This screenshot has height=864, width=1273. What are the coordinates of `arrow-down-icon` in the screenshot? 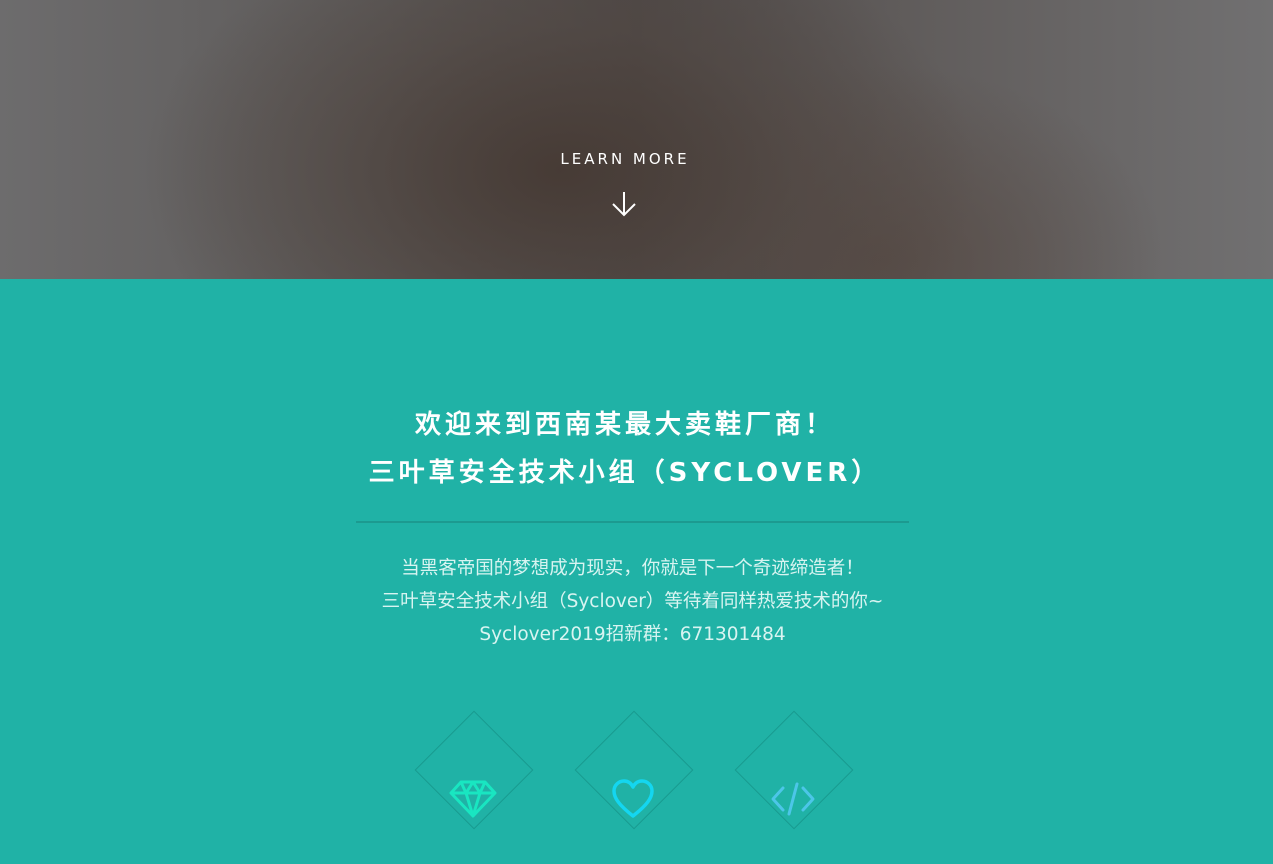 It's located at (624, 204).